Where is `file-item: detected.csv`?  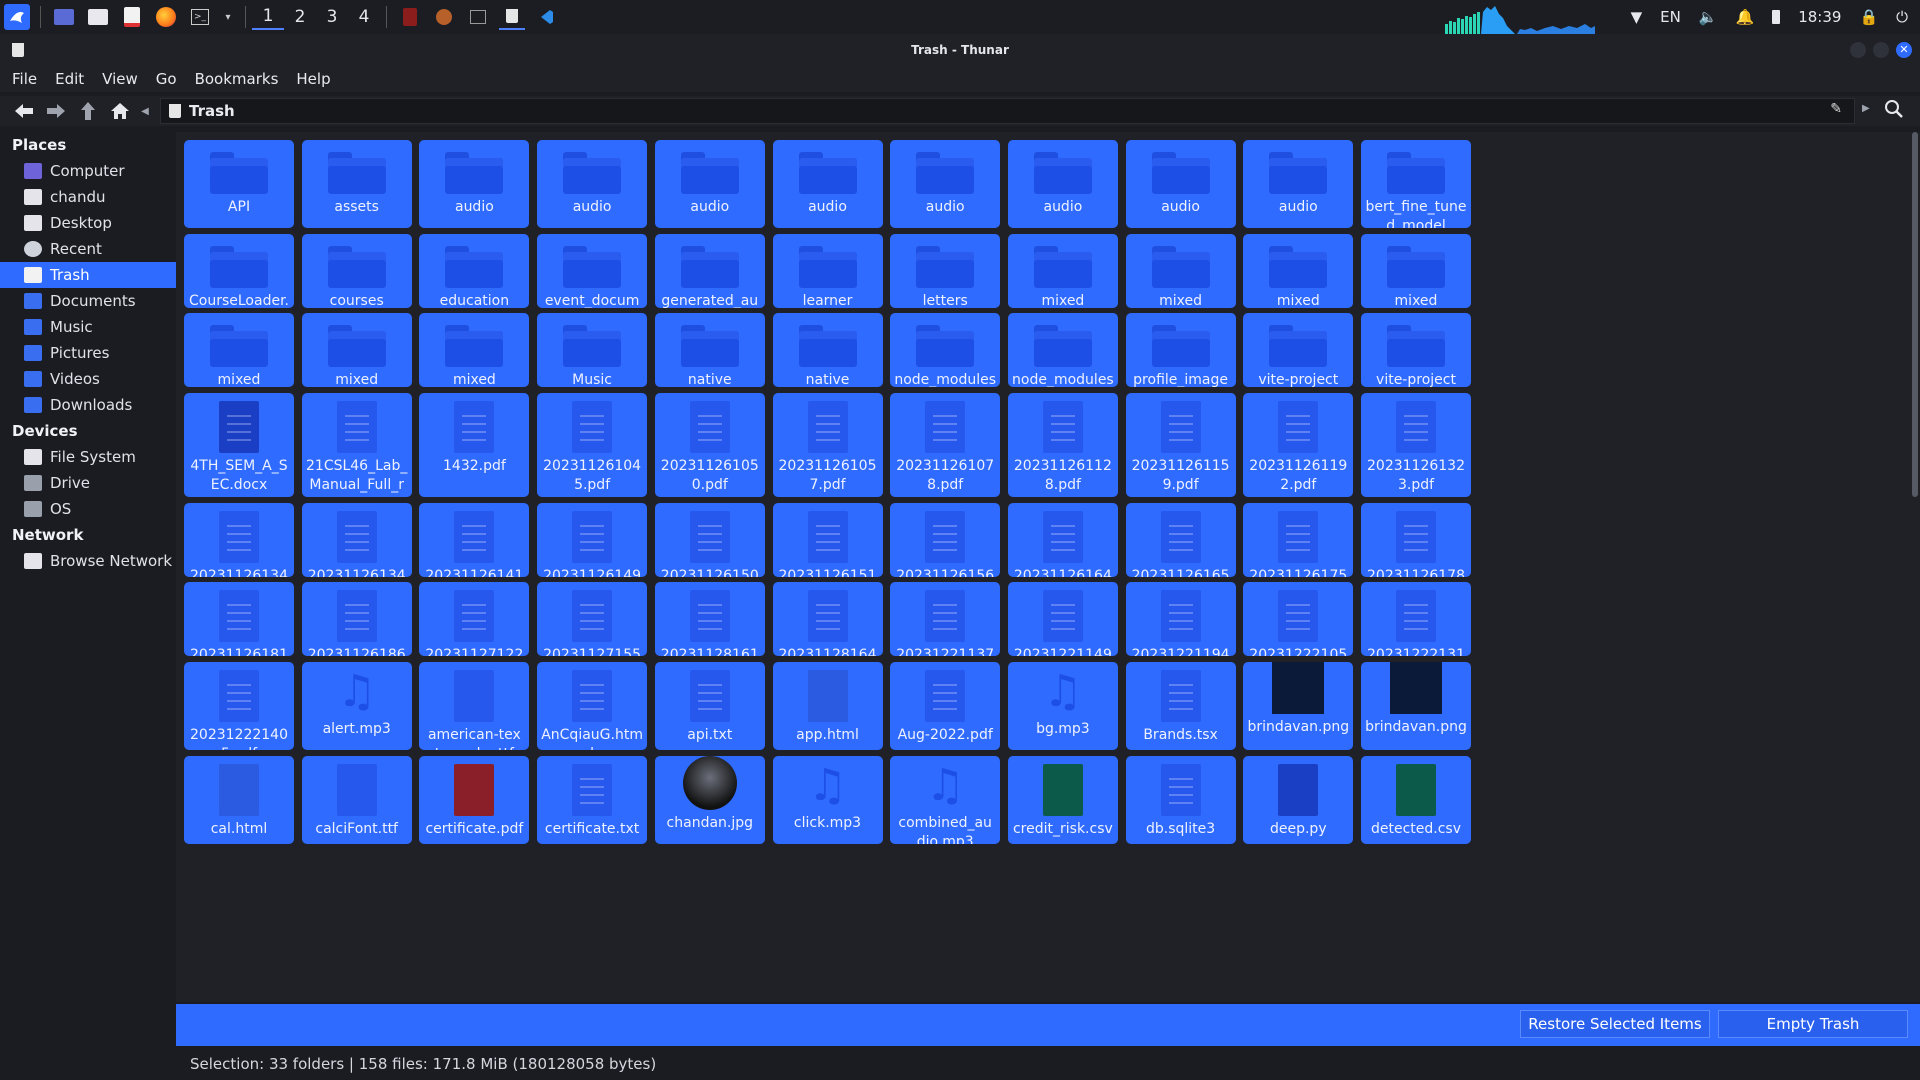 file-item: detected.csv is located at coordinates (1416, 800).